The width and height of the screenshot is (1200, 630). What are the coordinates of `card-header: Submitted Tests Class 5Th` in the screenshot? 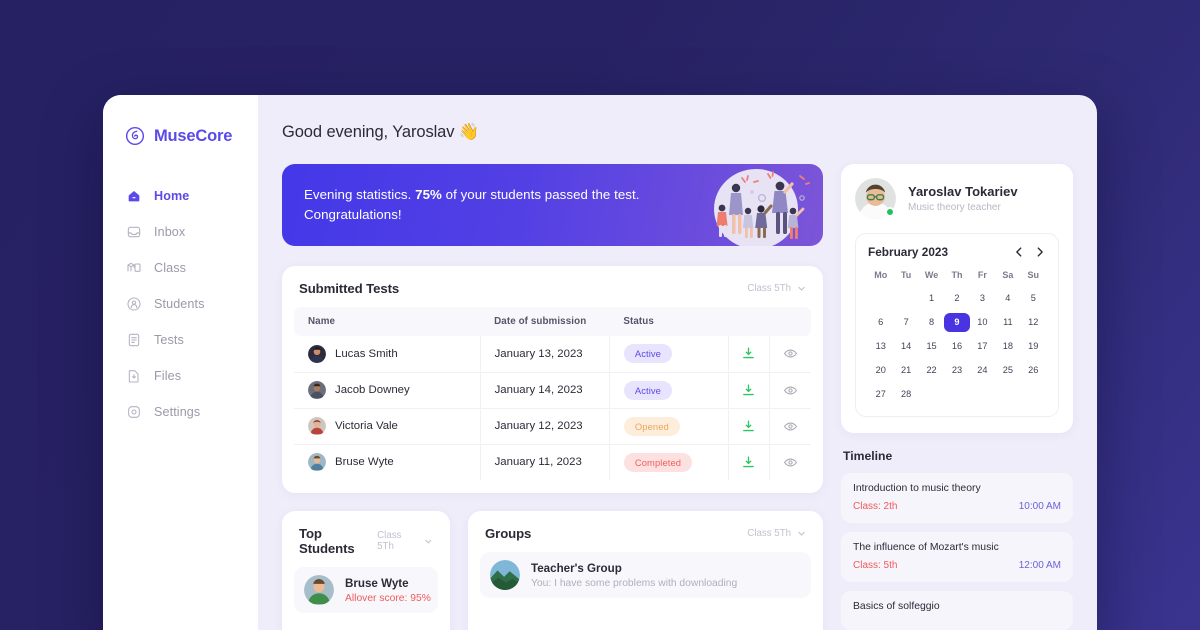 It's located at (552, 286).